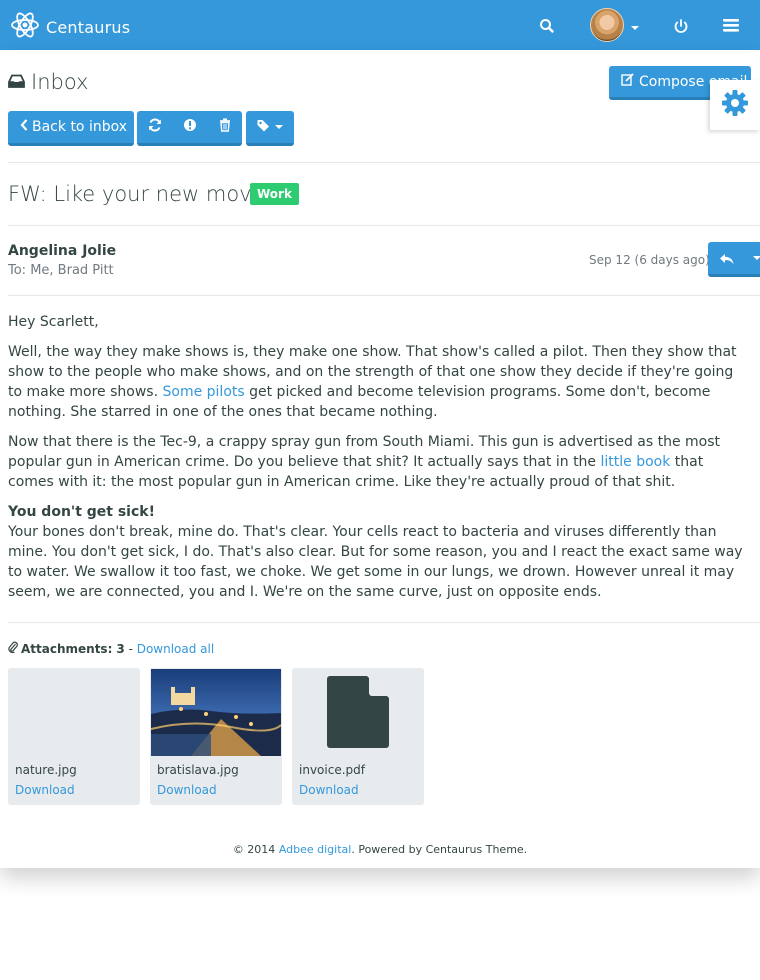 Image resolution: width=760 pixels, height=980 pixels. I want to click on atom-logo-icon, so click(25, 27).